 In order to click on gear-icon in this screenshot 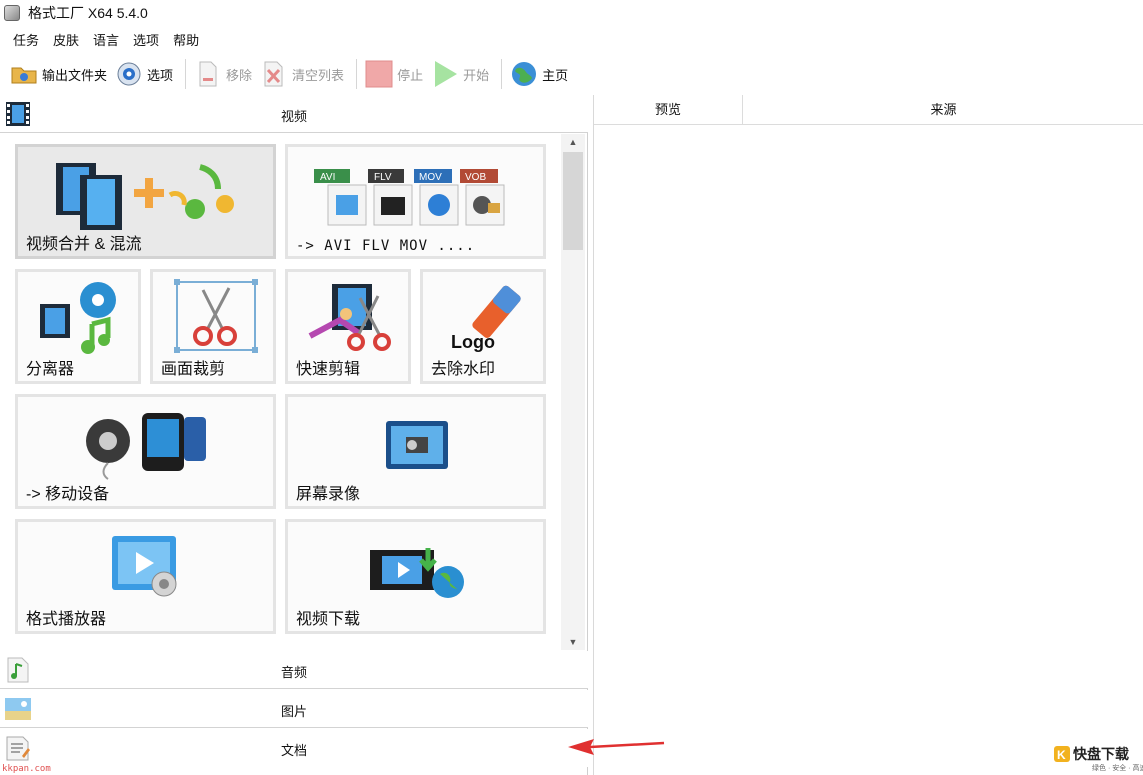, I will do `click(129, 74)`.